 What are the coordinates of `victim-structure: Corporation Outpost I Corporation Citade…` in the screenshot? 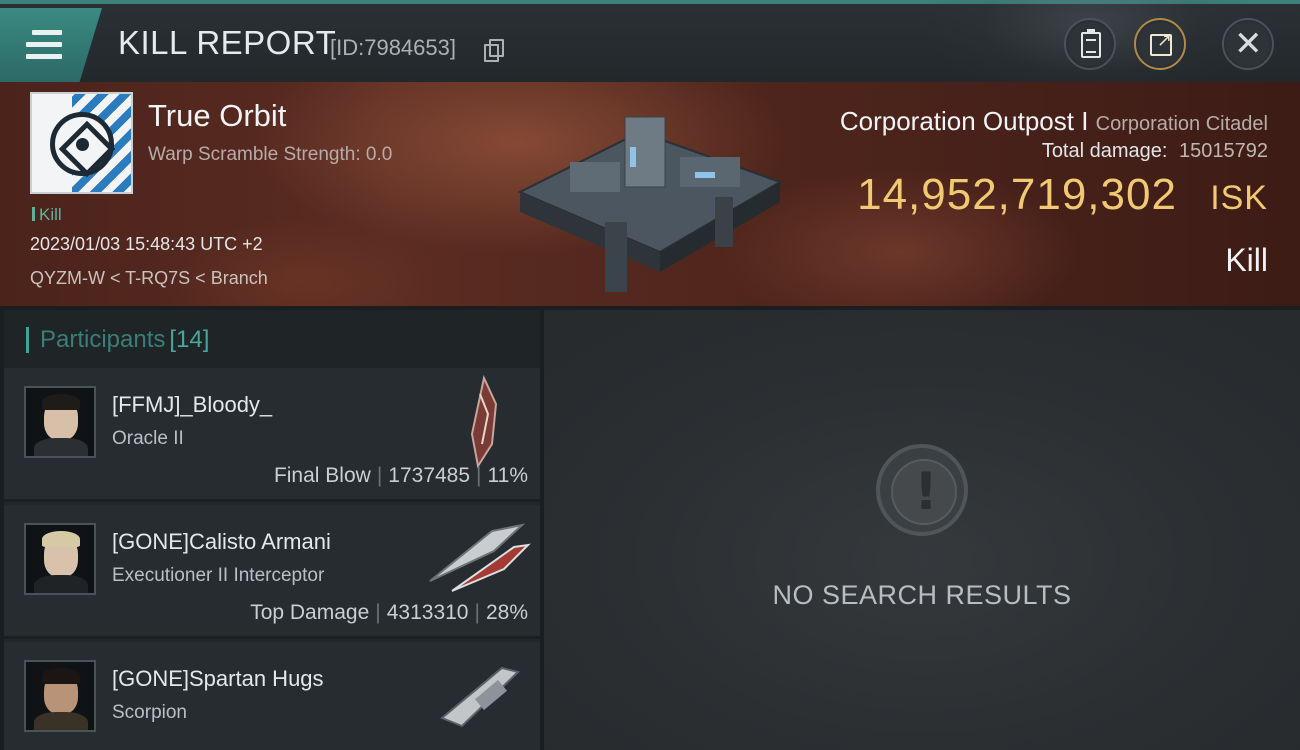 It's located at (1054, 121).